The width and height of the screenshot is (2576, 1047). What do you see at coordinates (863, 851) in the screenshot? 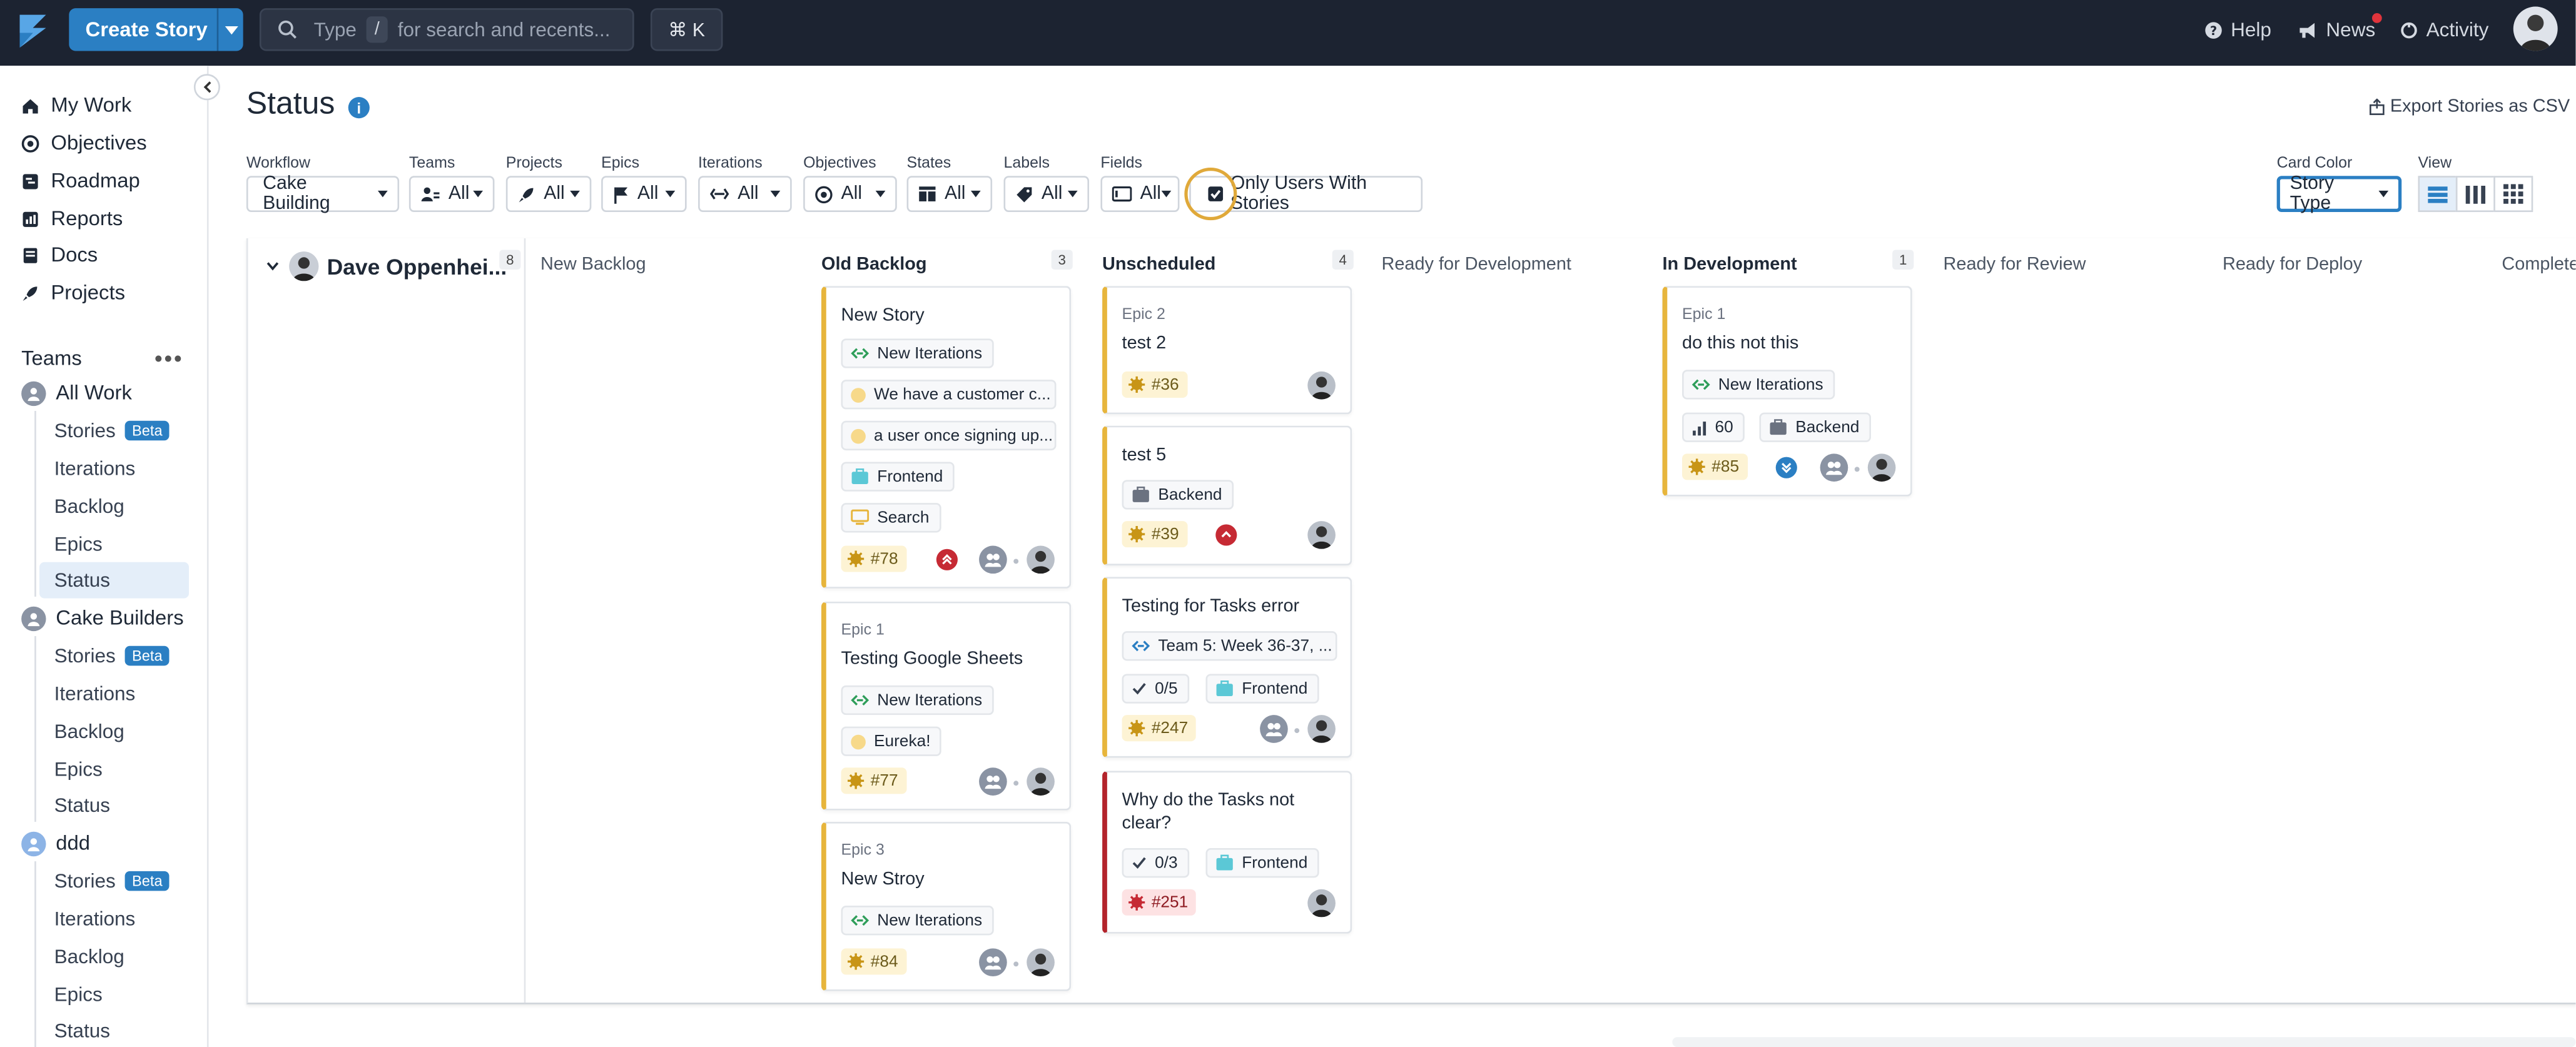
I see `epic-name: Epic 3` at bounding box center [863, 851].